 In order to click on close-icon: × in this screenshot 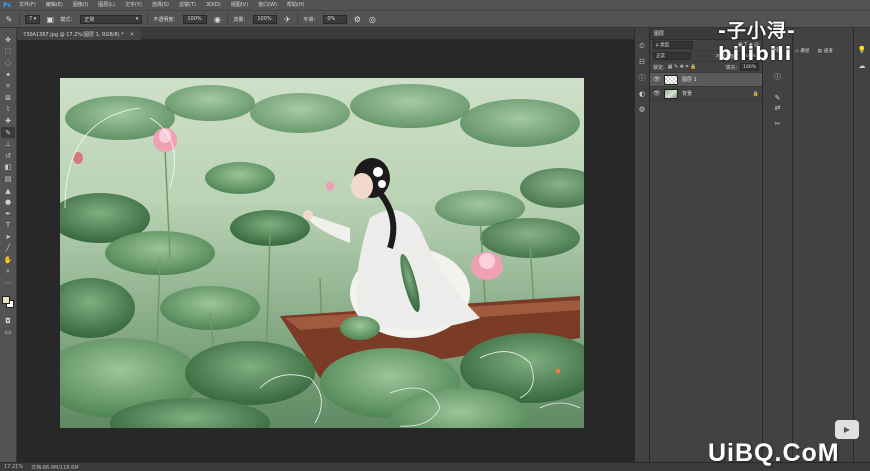, I will do `click(132, 34)`.